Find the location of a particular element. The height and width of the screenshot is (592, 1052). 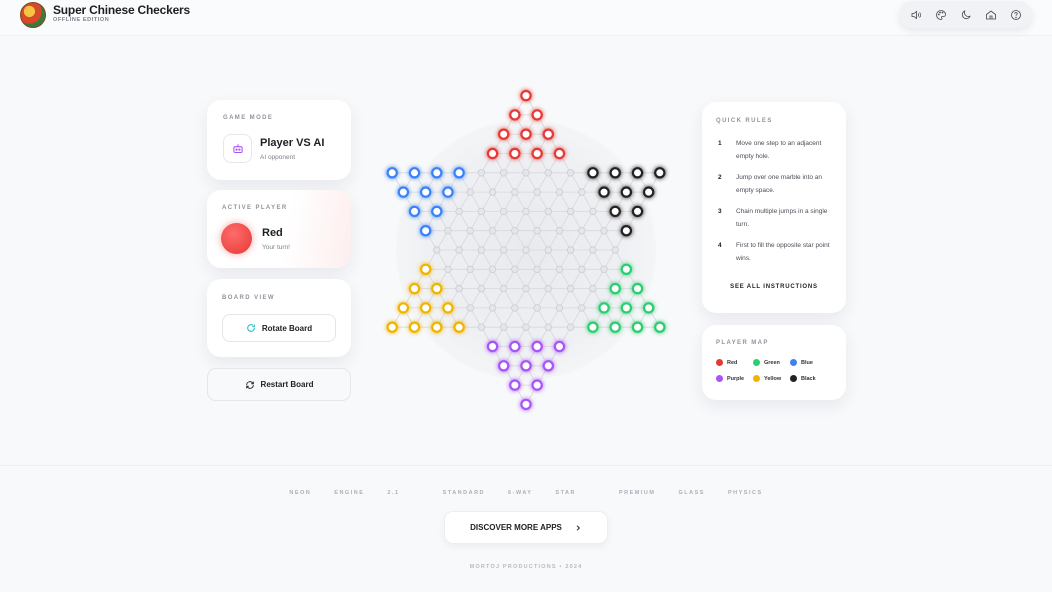

help-button is located at coordinates (1016, 15).